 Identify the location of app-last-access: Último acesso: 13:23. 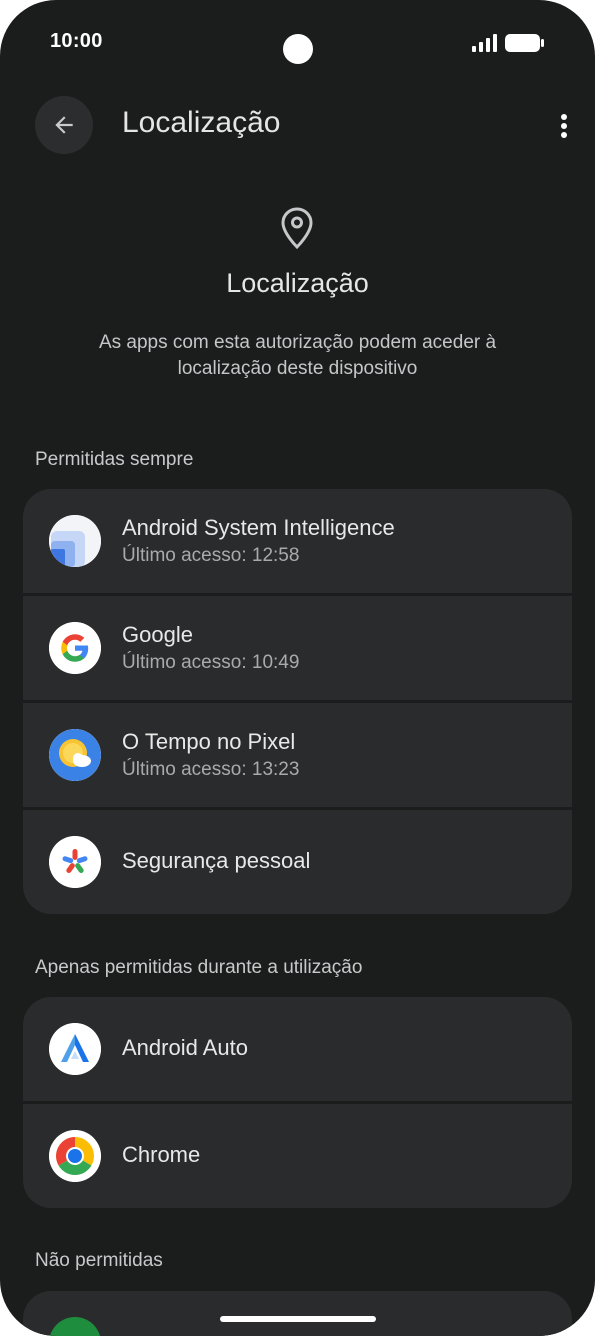
(211, 769).